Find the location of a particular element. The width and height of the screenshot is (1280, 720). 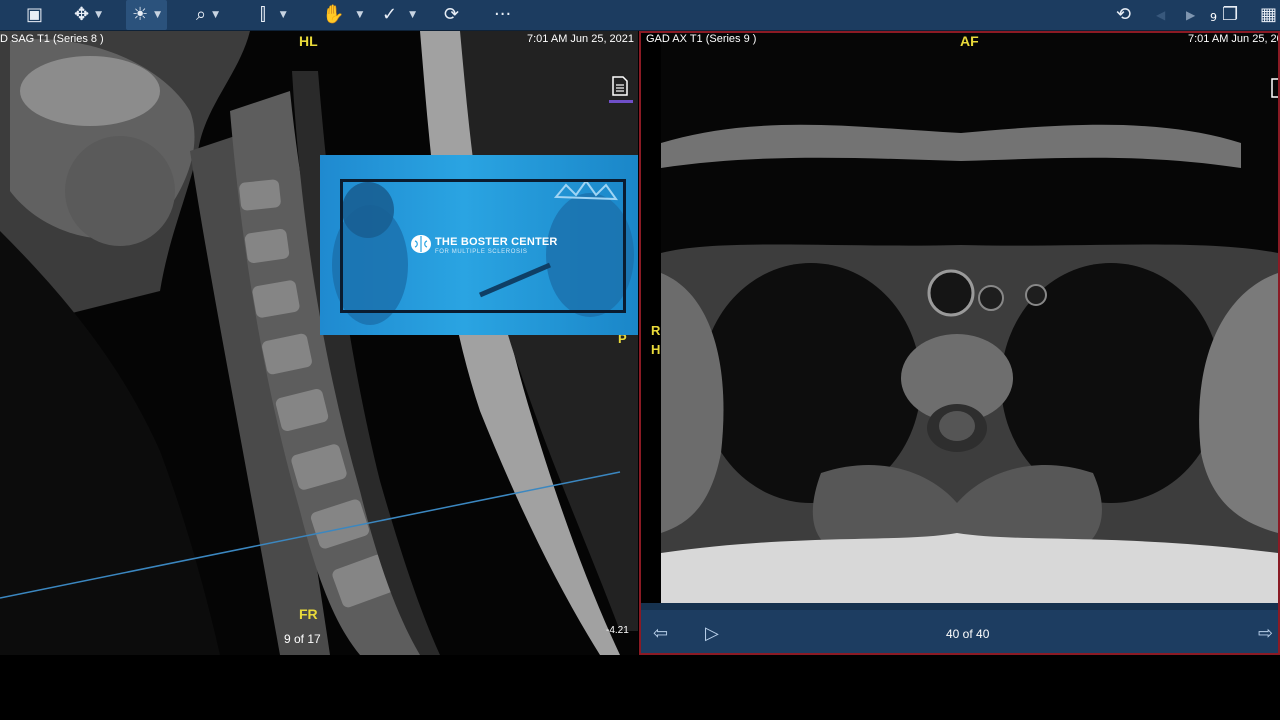

sync-tool-button: ⟳ is located at coordinates (451, 15).